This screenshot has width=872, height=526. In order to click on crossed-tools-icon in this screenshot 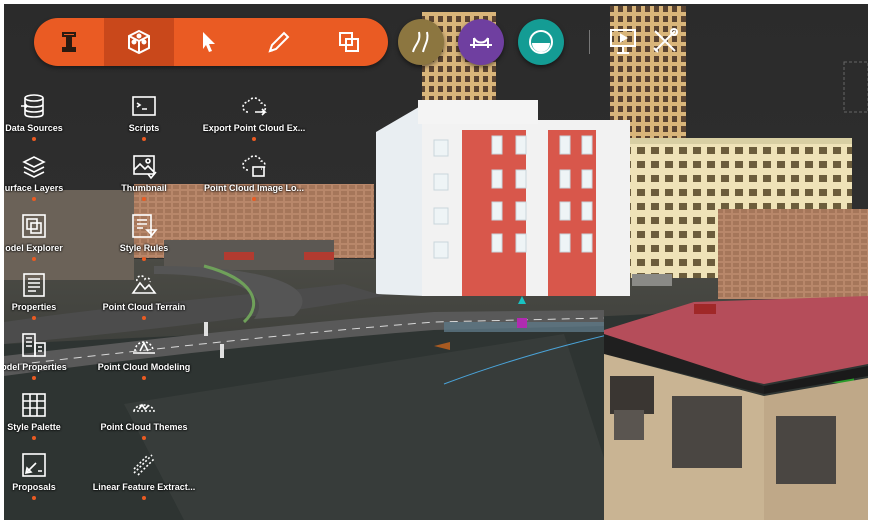, I will do `click(665, 41)`.